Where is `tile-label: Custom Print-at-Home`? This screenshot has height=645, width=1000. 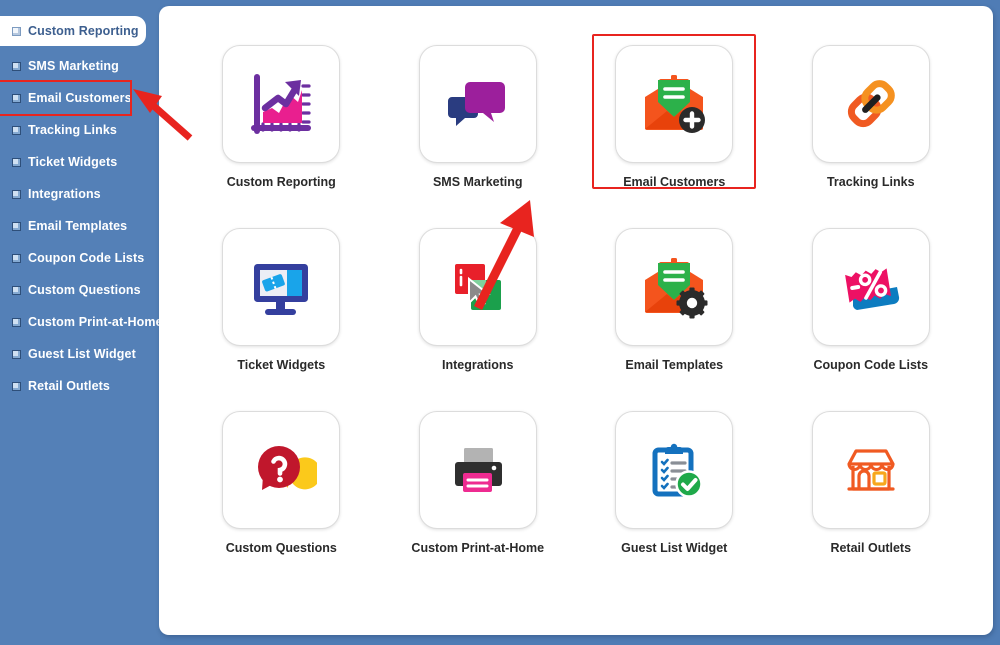
tile-label: Custom Print-at-Home is located at coordinates (478, 548).